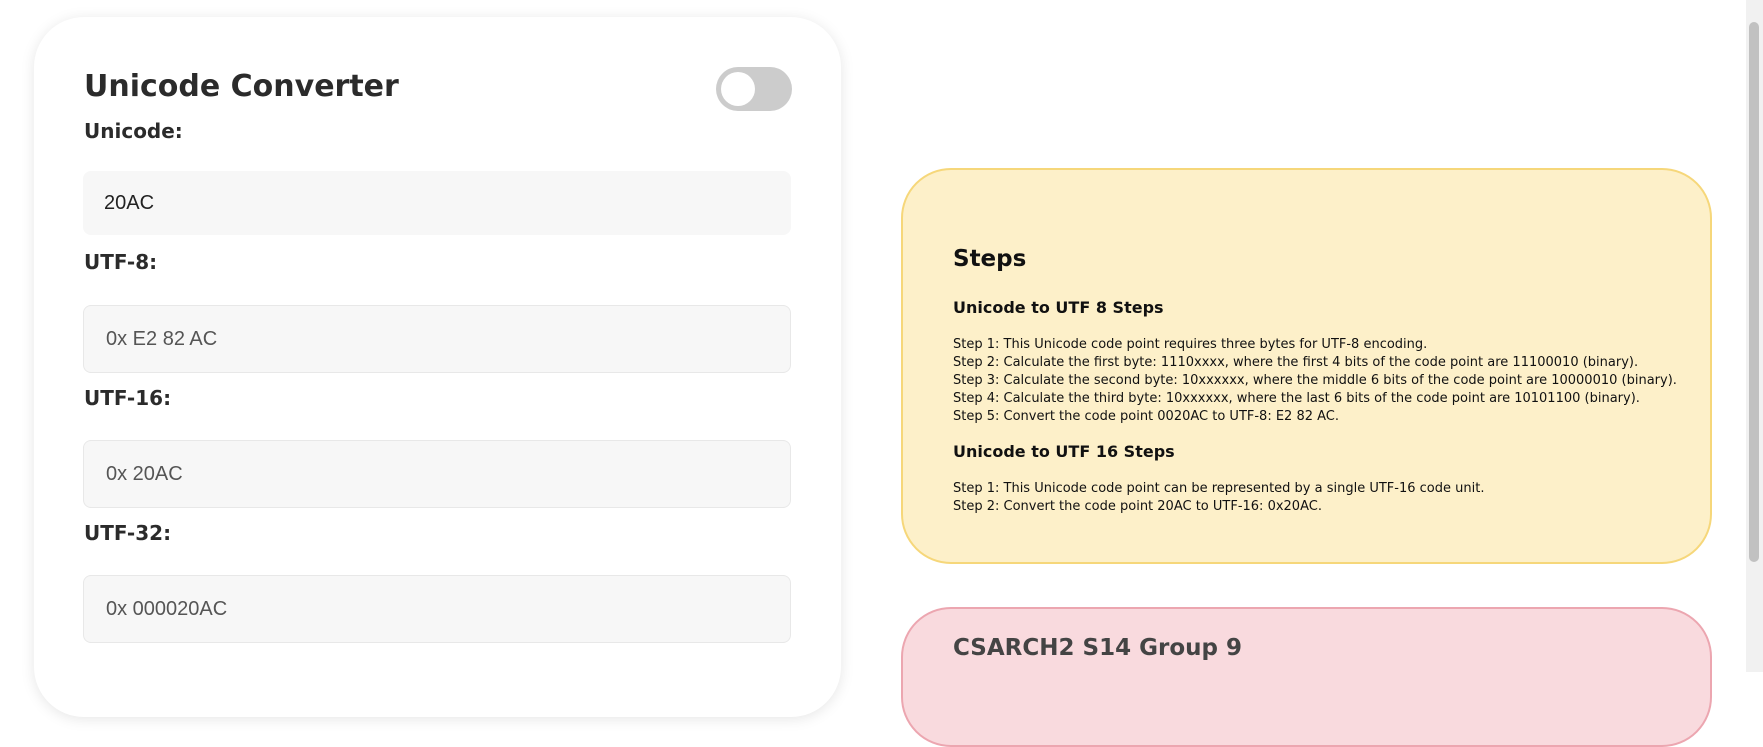  What do you see at coordinates (437, 339) in the screenshot?
I see `utf8-output` at bounding box center [437, 339].